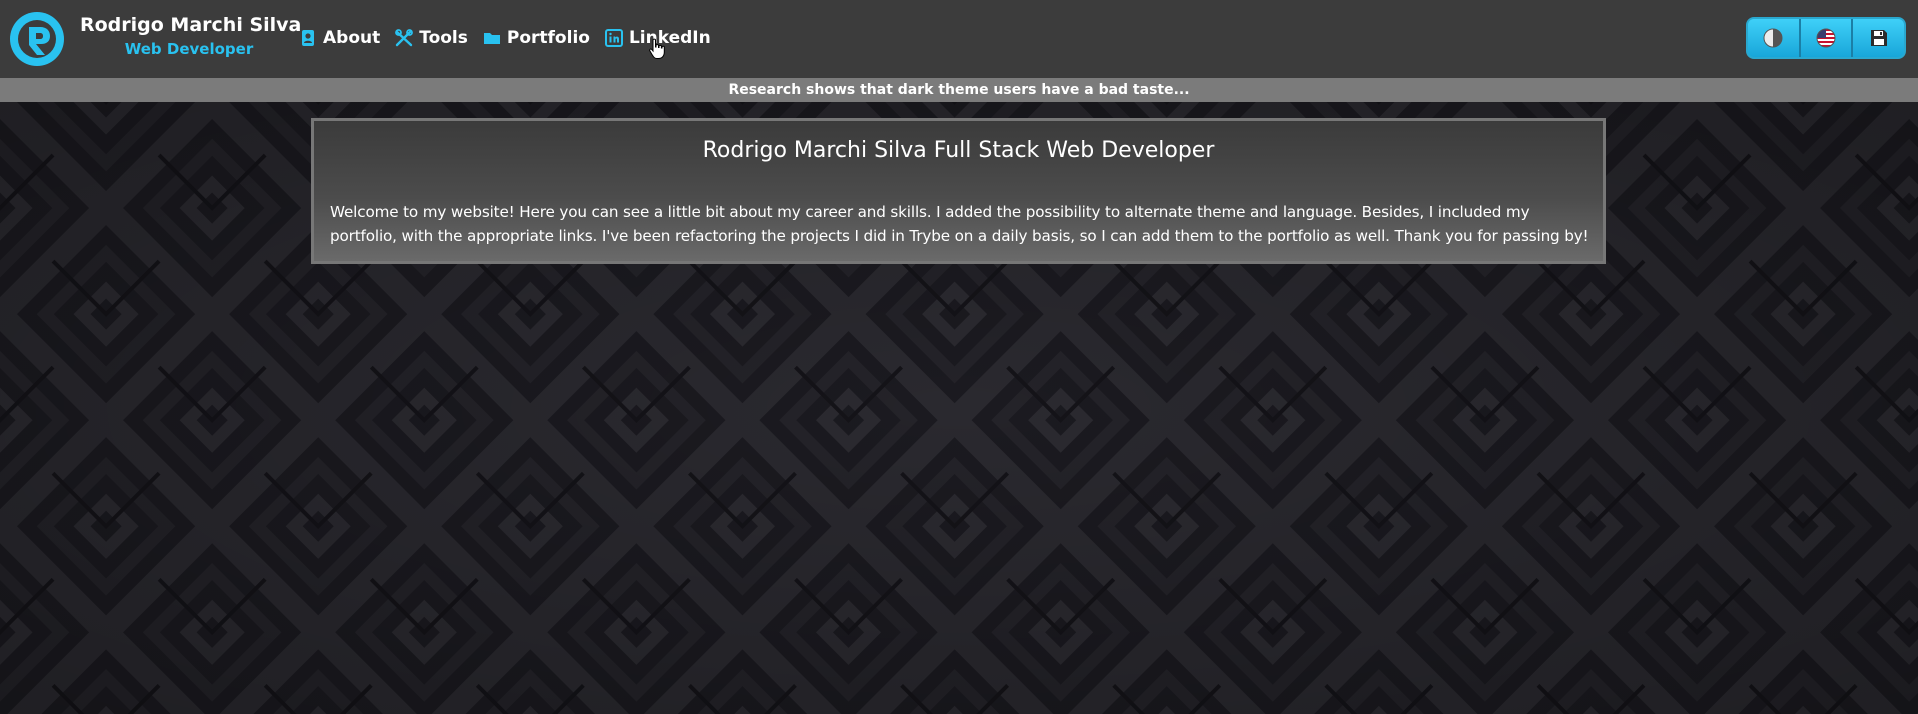 The height and width of the screenshot is (714, 1918). I want to click on nav-item-portfolio: Portfolio, so click(536, 38).